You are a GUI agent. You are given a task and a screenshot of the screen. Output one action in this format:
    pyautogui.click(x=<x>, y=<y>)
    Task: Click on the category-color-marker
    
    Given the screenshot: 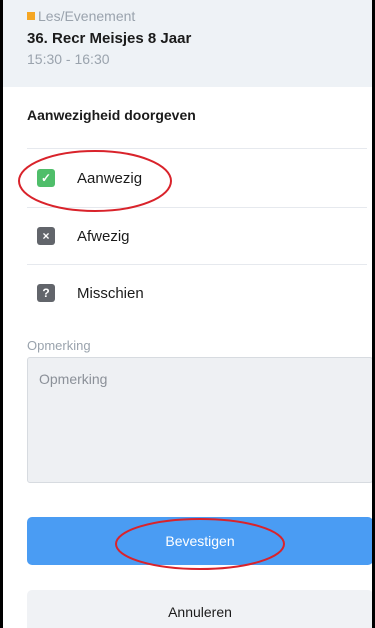 What is the action you would take?
    pyautogui.click(x=31, y=16)
    